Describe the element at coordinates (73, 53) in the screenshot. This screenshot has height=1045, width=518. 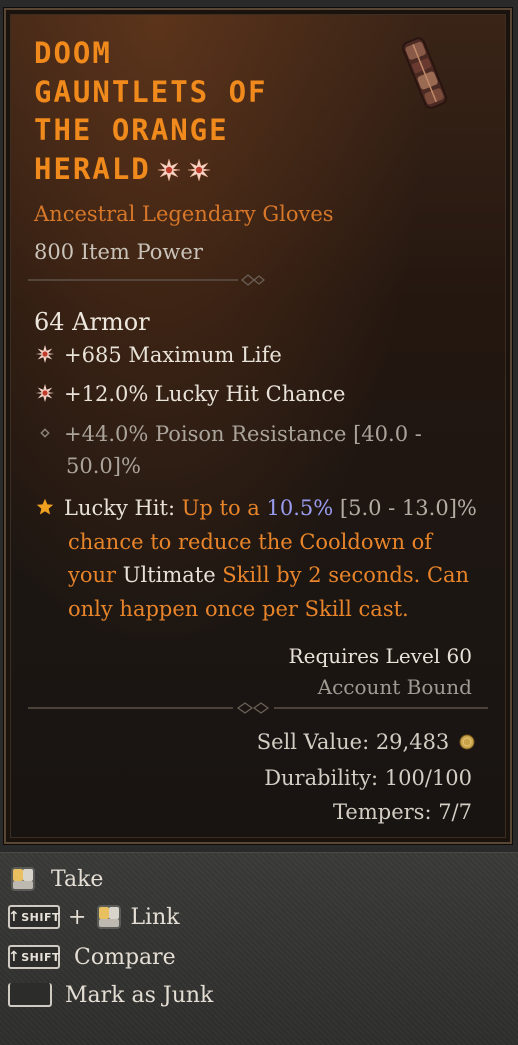
I see `item-name-line-1: Doom` at that location.